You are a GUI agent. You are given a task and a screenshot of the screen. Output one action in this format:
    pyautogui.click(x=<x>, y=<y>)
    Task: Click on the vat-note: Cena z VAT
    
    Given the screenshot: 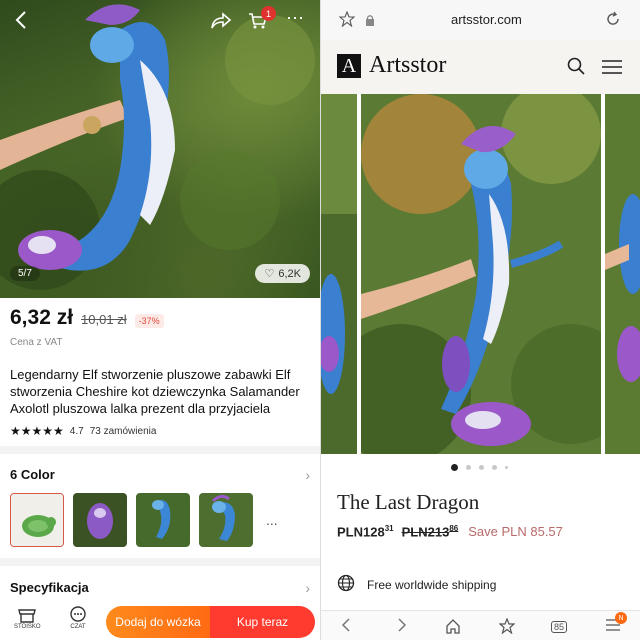 What is the action you would take?
    pyautogui.click(x=36, y=342)
    